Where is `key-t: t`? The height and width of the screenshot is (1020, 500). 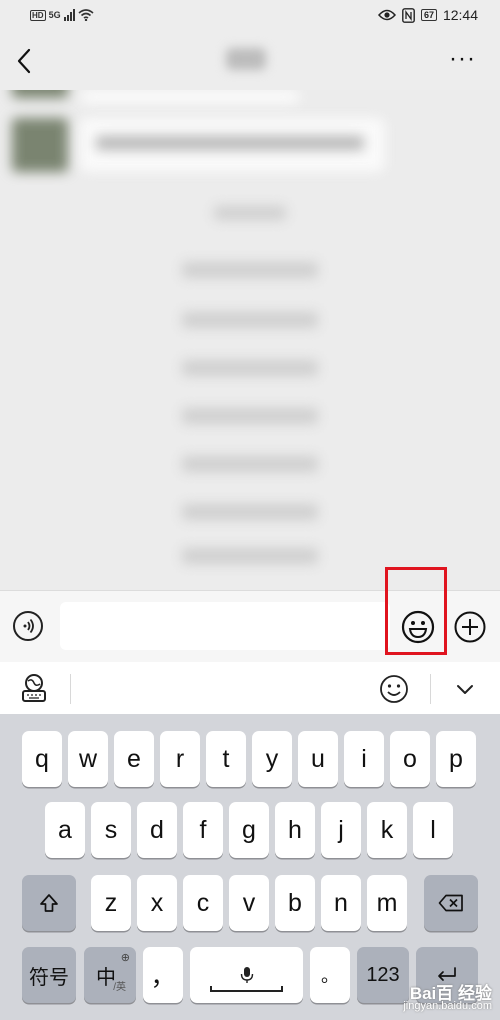
key-t: t is located at coordinates (226, 759).